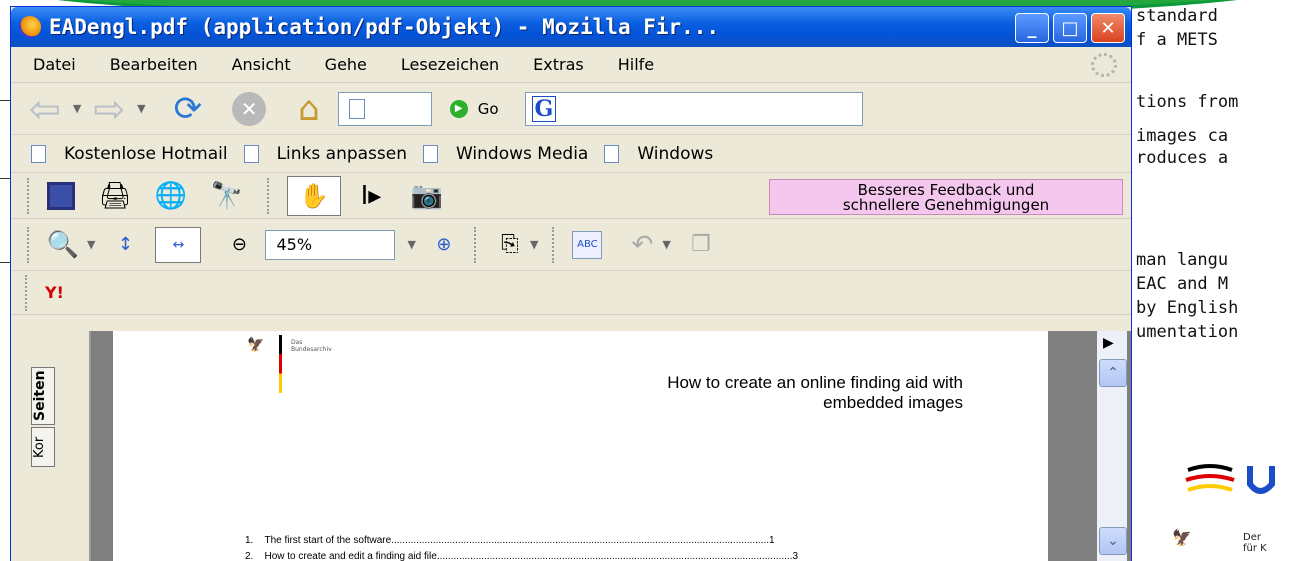  I want to click on bg-text-line: images ca, so click(1182, 136).